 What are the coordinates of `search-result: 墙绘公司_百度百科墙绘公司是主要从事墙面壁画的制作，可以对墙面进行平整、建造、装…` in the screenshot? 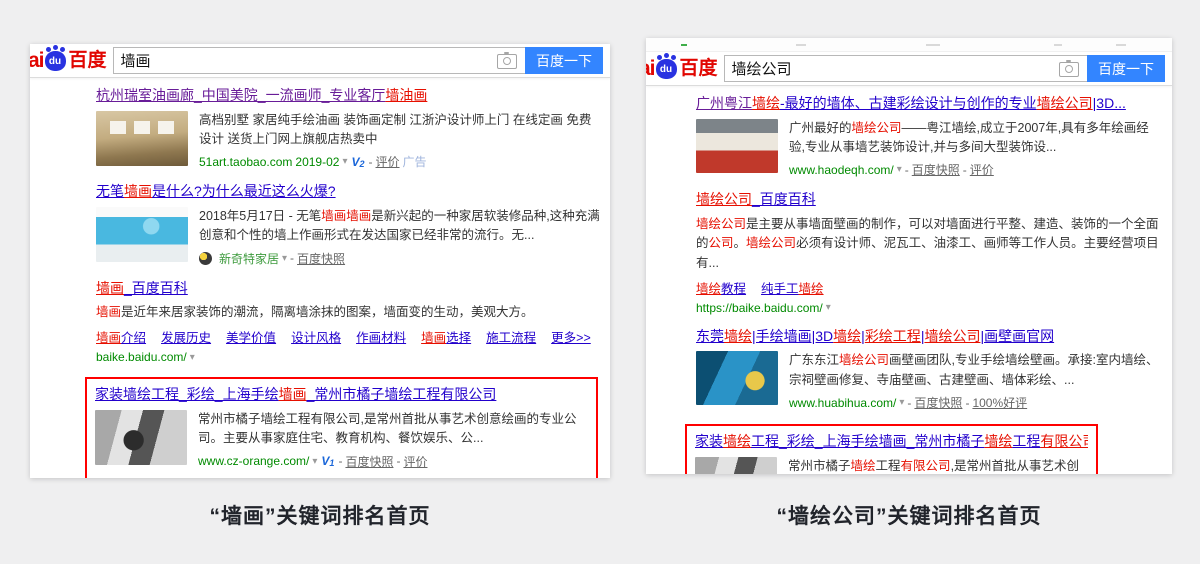 It's located at (930, 253).